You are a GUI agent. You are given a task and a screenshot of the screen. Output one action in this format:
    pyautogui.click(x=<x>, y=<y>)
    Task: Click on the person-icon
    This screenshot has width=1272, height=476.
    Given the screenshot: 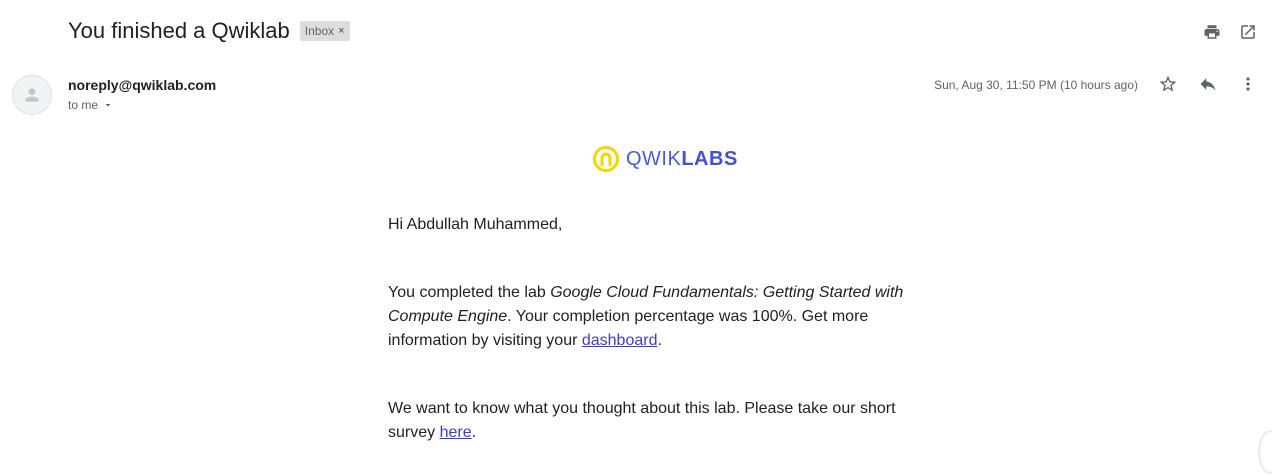 What is the action you would take?
    pyautogui.click(x=32, y=95)
    